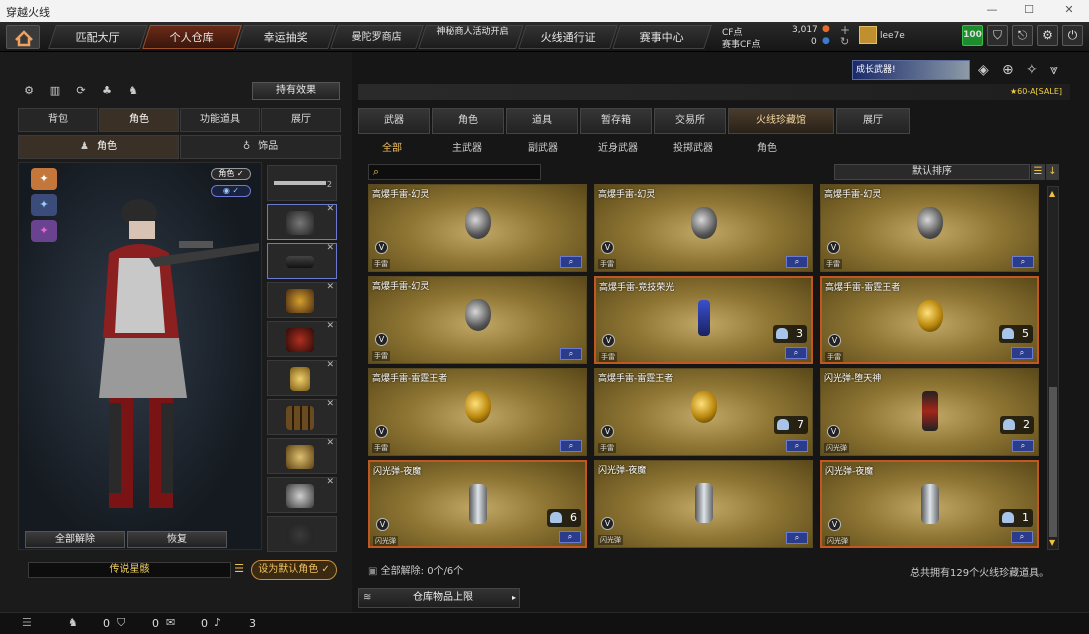  I want to click on power-icon: ⏻, so click(1072, 35).